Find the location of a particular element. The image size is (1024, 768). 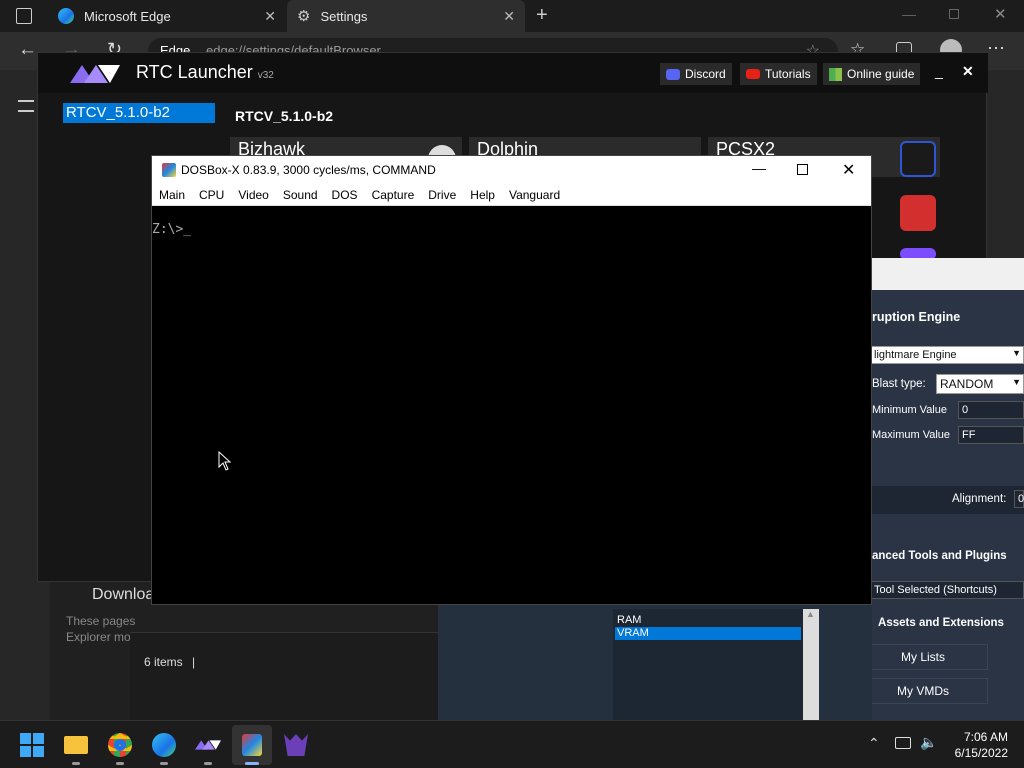

menu-capture: Capture is located at coordinates (393, 195).